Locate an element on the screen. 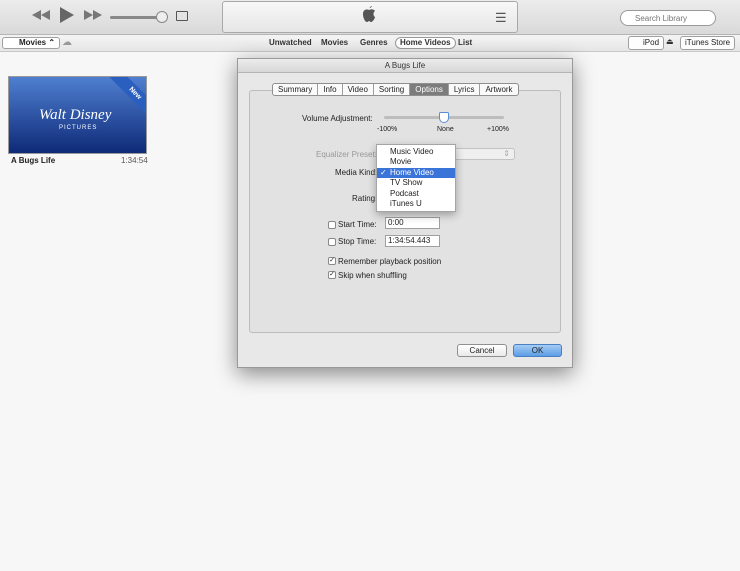 The width and height of the screenshot is (740, 571). play-icon is located at coordinates (67, 16).